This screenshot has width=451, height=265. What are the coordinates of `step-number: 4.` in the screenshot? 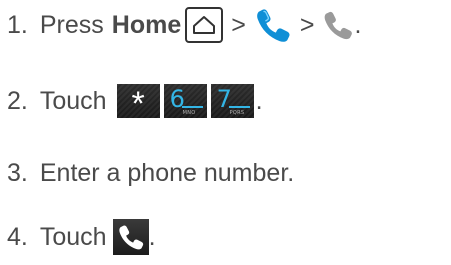 It's located at (17, 237).